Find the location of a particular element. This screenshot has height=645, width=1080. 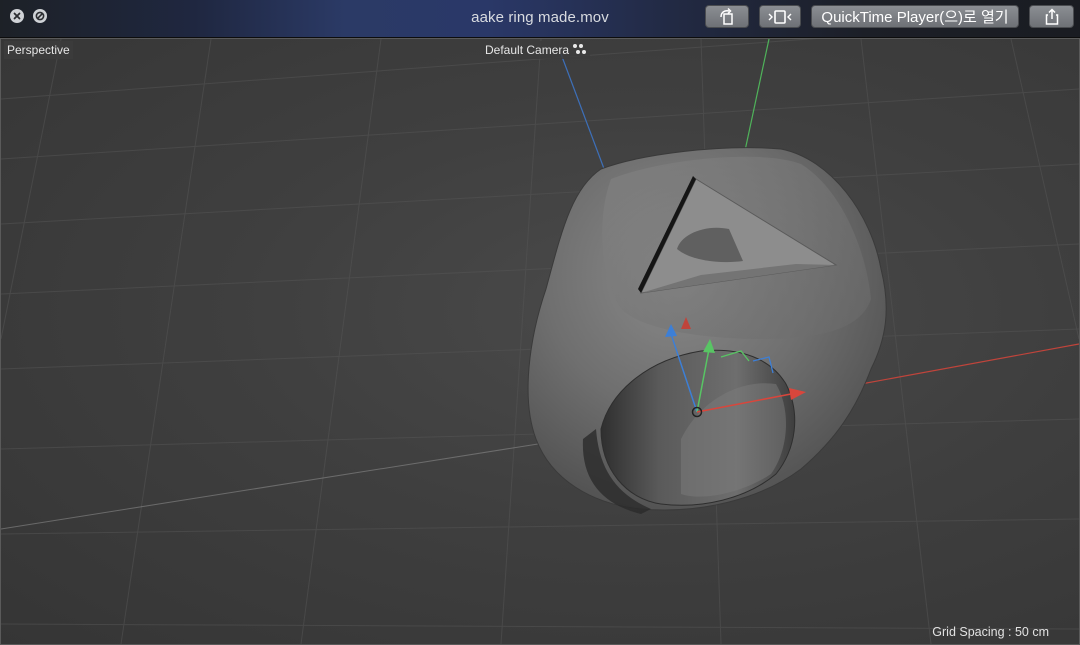

grid-spacing-label: Grid Spacing : 50 cm is located at coordinates (990, 632).